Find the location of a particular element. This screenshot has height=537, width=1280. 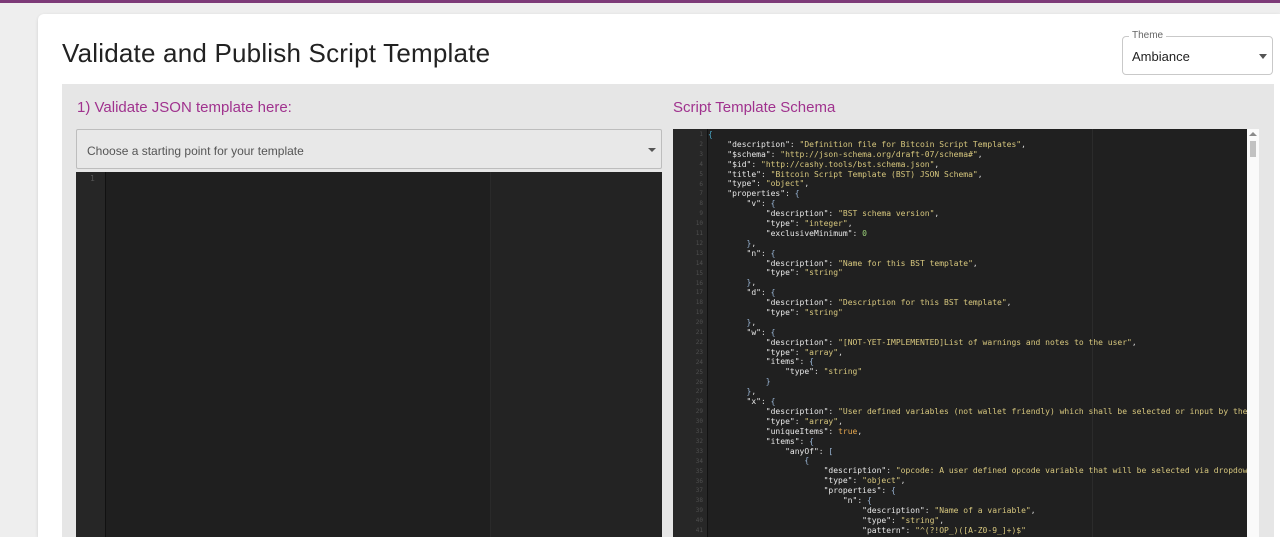

schema-line-number: 33 is located at coordinates (699, 451).